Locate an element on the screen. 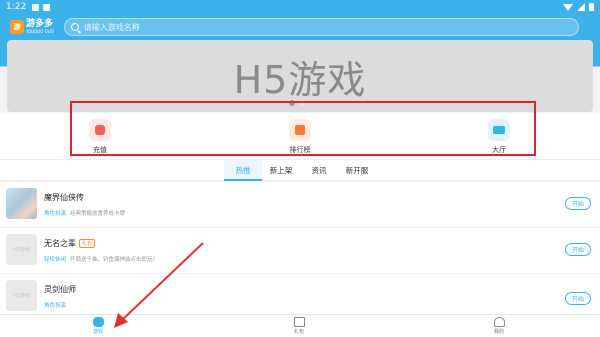  nav-label: 礼包 is located at coordinates (298, 332).